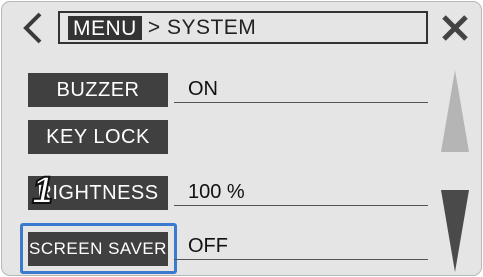 The height and width of the screenshot is (277, 483). What do you see at coordinates (98, 137) in the screenshot?
I see `key-lock-button: KEY LOCK` at bounding box center [98, 137].